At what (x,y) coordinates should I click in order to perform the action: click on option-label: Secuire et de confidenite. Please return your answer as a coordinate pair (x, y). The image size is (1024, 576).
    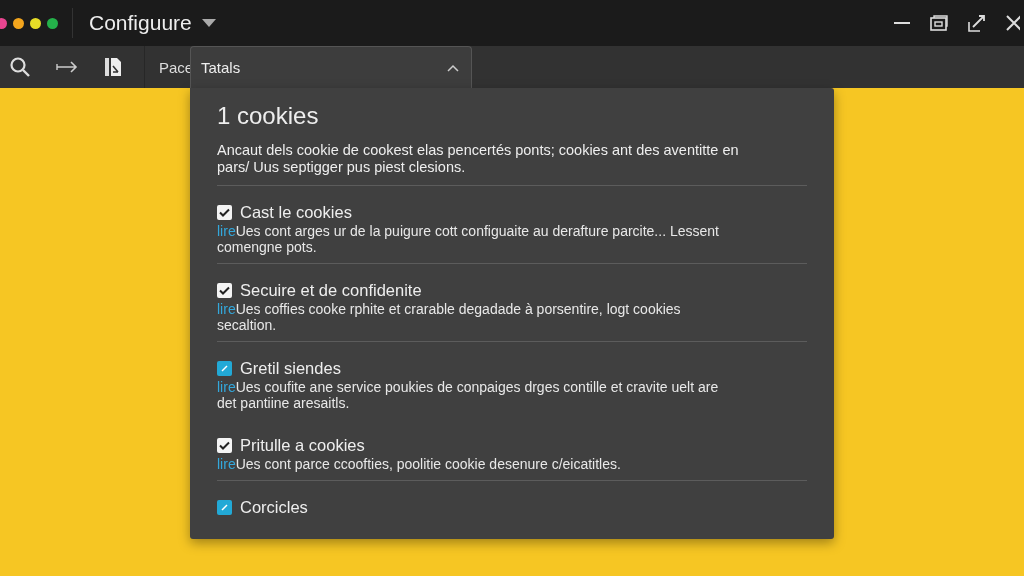
    Looking at the image, I should click on (331, 290).